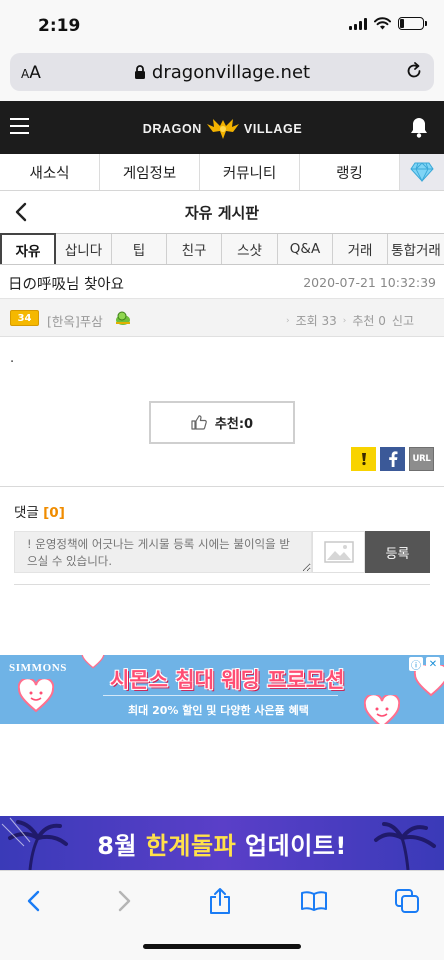 The height and width of the screenshot is (960, 444). Describe the element at coordinates (382, 23) in the screenshot. I see `wifi-icon` at that location.